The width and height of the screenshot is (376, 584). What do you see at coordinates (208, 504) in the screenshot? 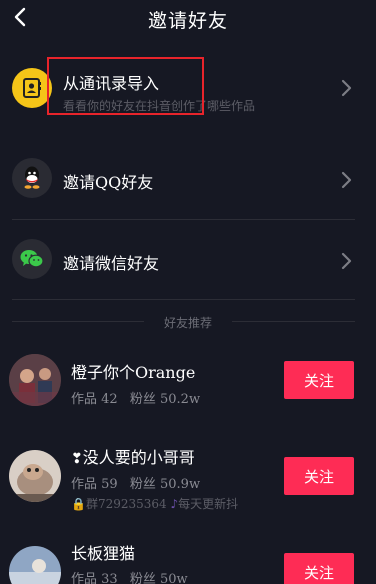
I see `bio-update: 每天更新抖` at bounding box center [208, 504].